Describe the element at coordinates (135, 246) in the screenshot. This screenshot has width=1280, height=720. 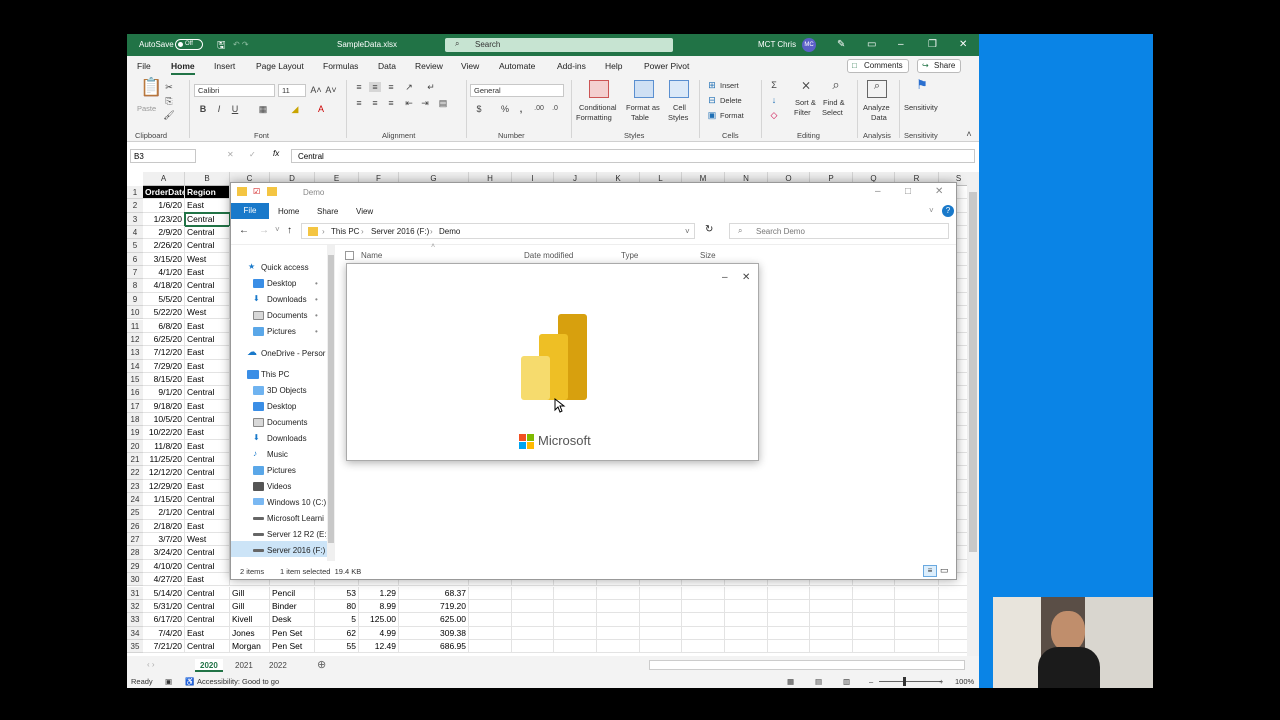
I see `row-header: 5` at that location.